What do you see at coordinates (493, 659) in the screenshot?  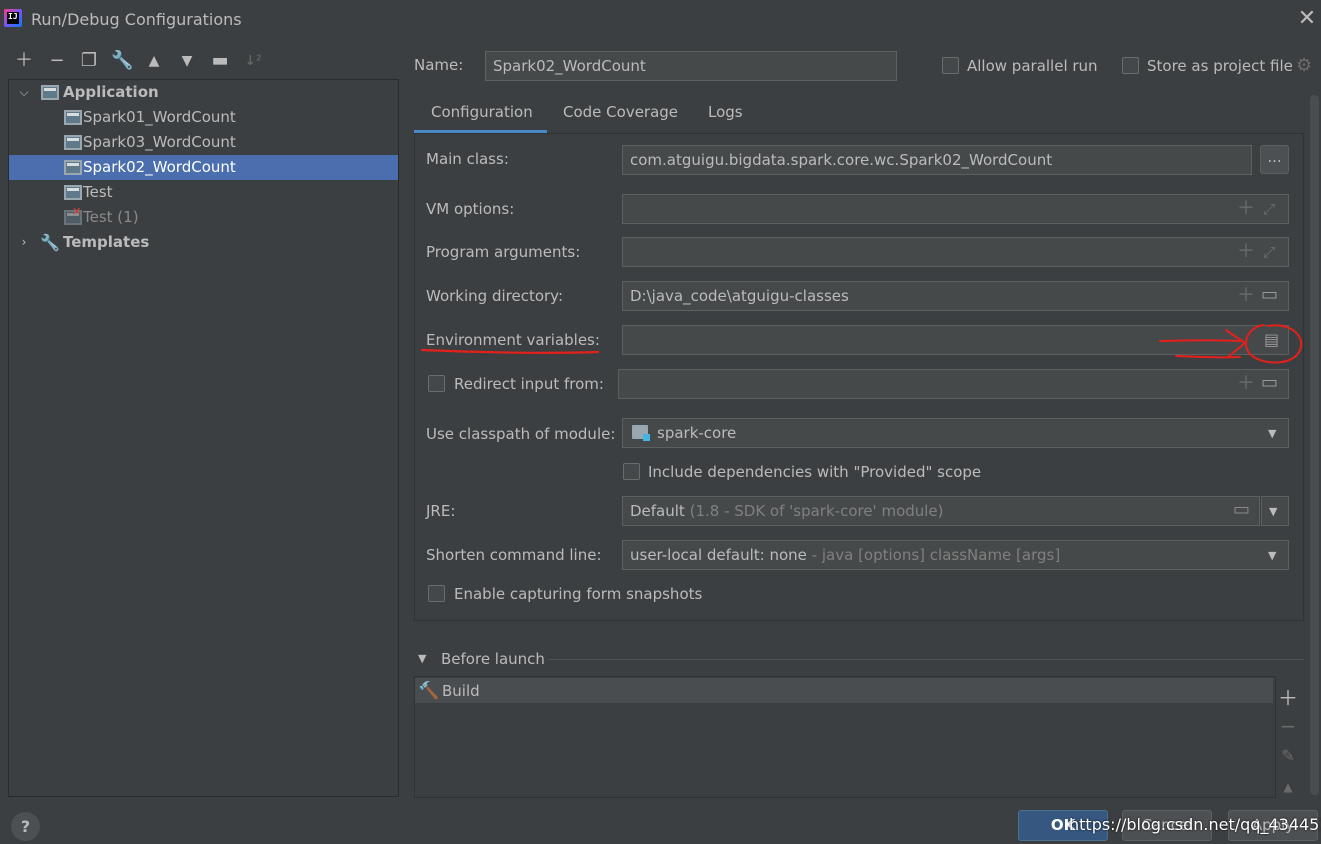 I see `before-launch-title: Before launch` at bounding box center [493, 659].